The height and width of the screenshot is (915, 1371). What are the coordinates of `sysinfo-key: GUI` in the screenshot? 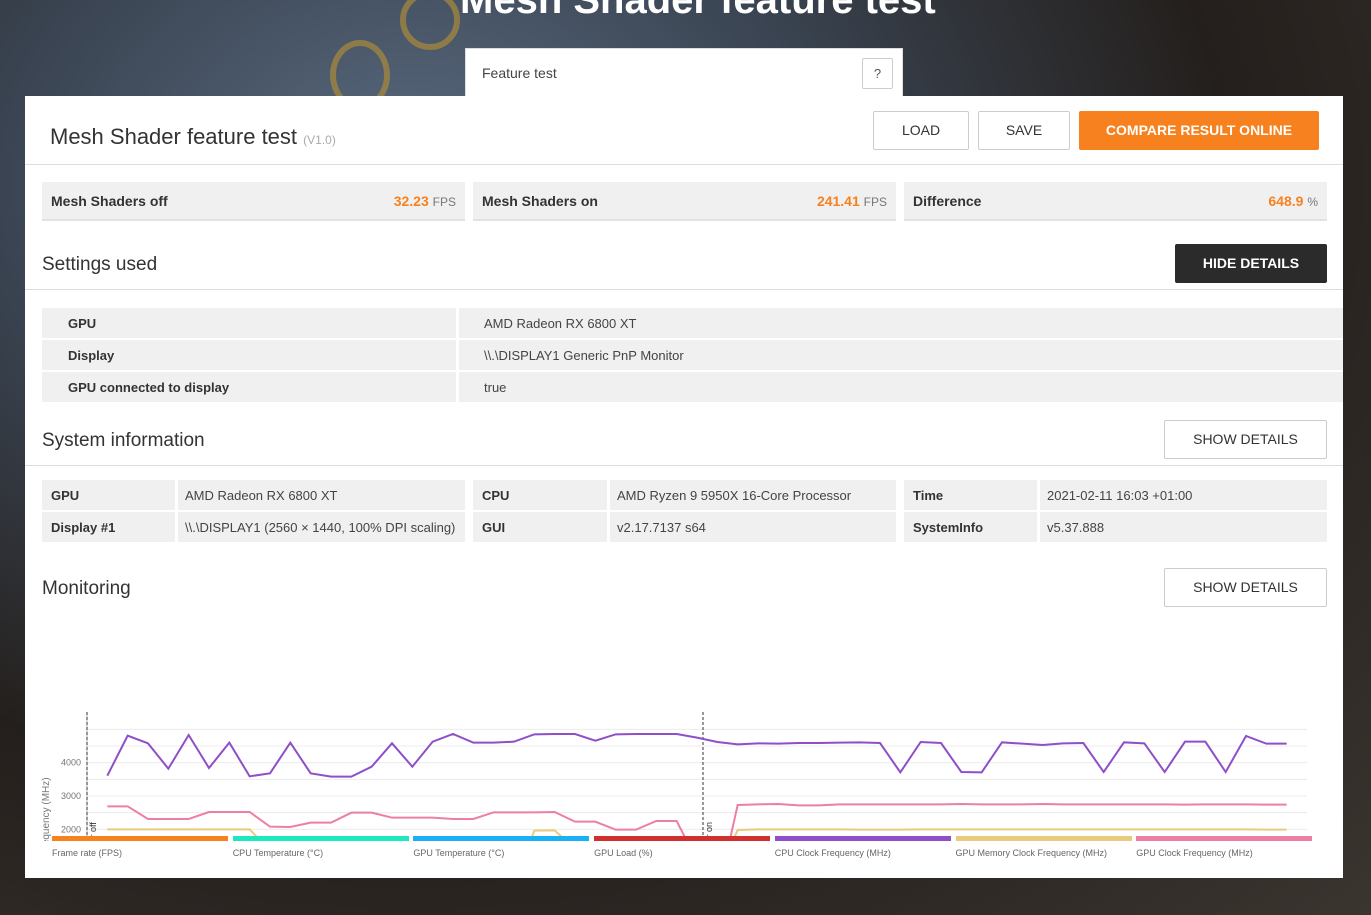 It's located at (494, 527).